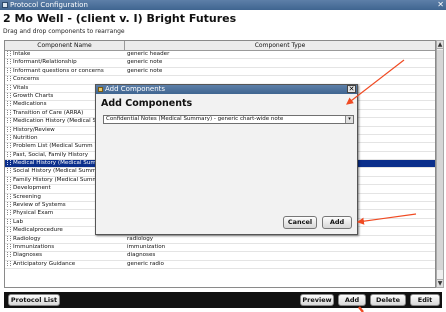 The width and height of the screenshot is (446, 312). What do you see at coordinates (65, 79) in the screenshot?
I see `component-name-cell: Concerns` at bounding box center [65, 79].